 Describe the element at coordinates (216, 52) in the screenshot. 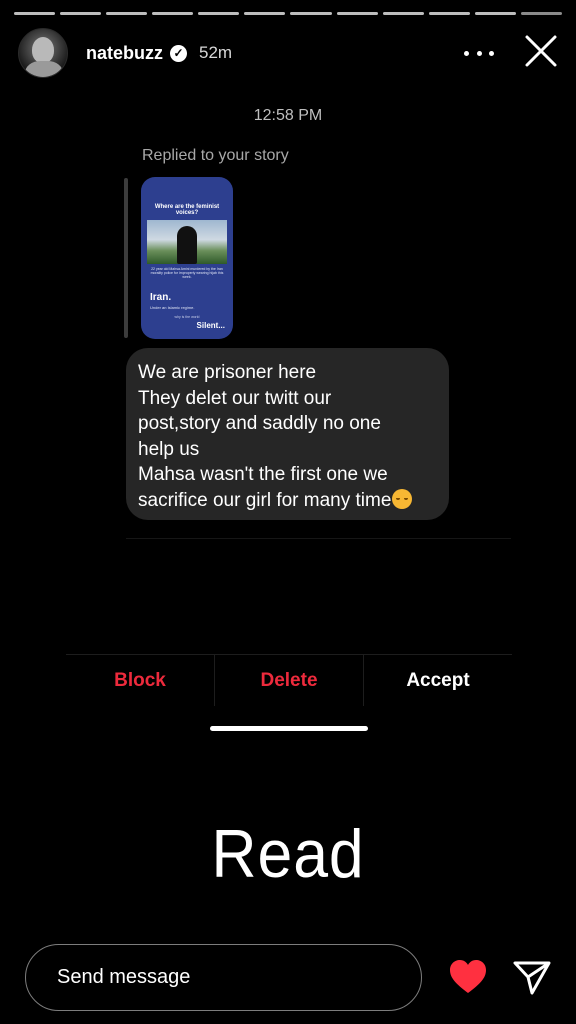

I see `post-time: 52m` at that location.